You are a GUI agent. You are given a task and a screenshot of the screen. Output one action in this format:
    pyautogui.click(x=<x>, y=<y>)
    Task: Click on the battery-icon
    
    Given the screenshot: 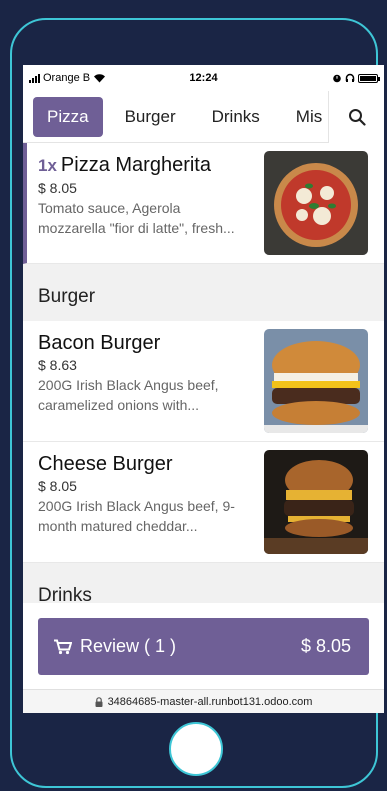 What is the action you would take?
    pyautogui.click(x=369, y=78)
    